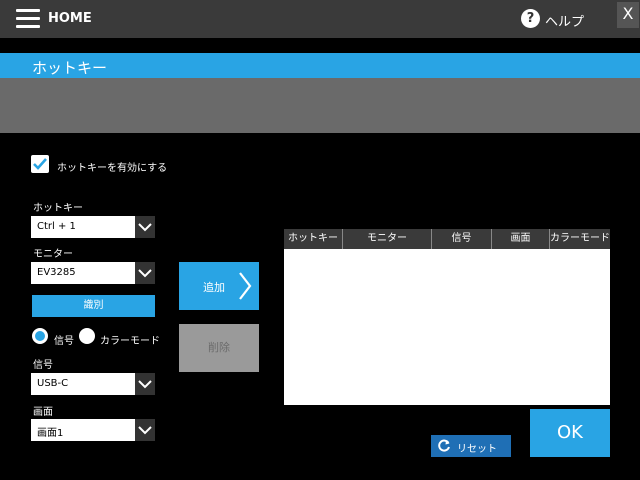 This screenshot has height=480, width=640. I want to click on enable-hotkey-checkbox, so click(40, 164).